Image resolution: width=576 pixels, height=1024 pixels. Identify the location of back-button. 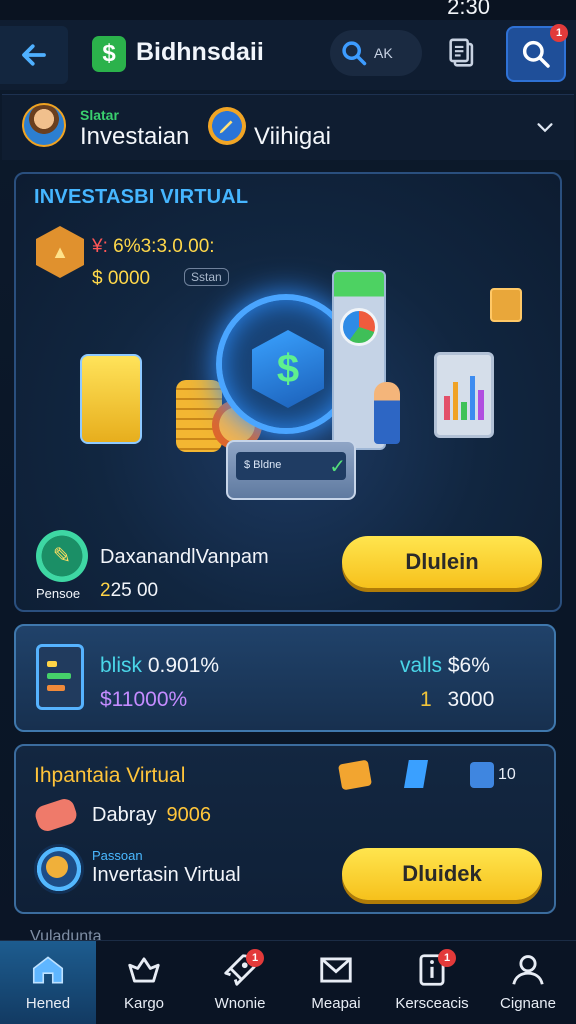
(34, 55).